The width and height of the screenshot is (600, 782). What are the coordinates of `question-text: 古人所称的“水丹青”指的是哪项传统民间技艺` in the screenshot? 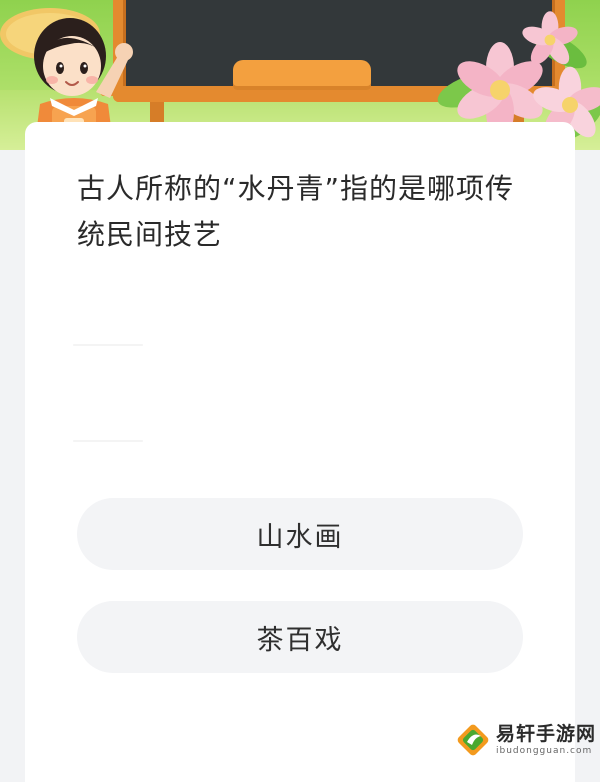 It's located at (296, 211).